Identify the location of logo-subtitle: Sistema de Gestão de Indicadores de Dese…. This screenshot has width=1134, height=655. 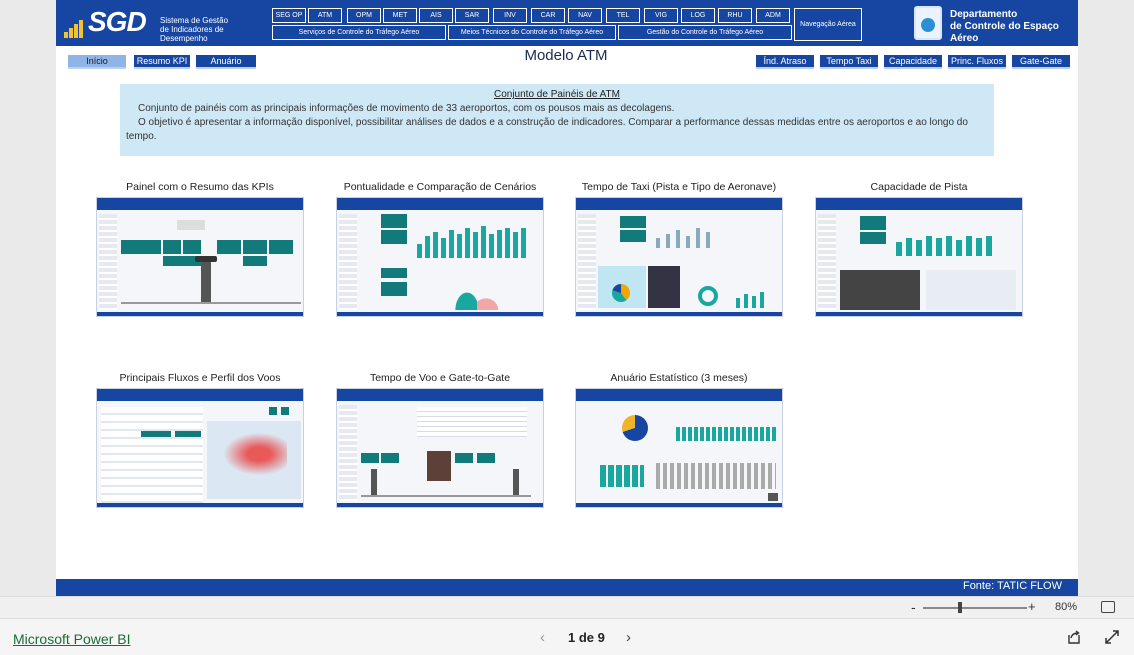
(194, 29).